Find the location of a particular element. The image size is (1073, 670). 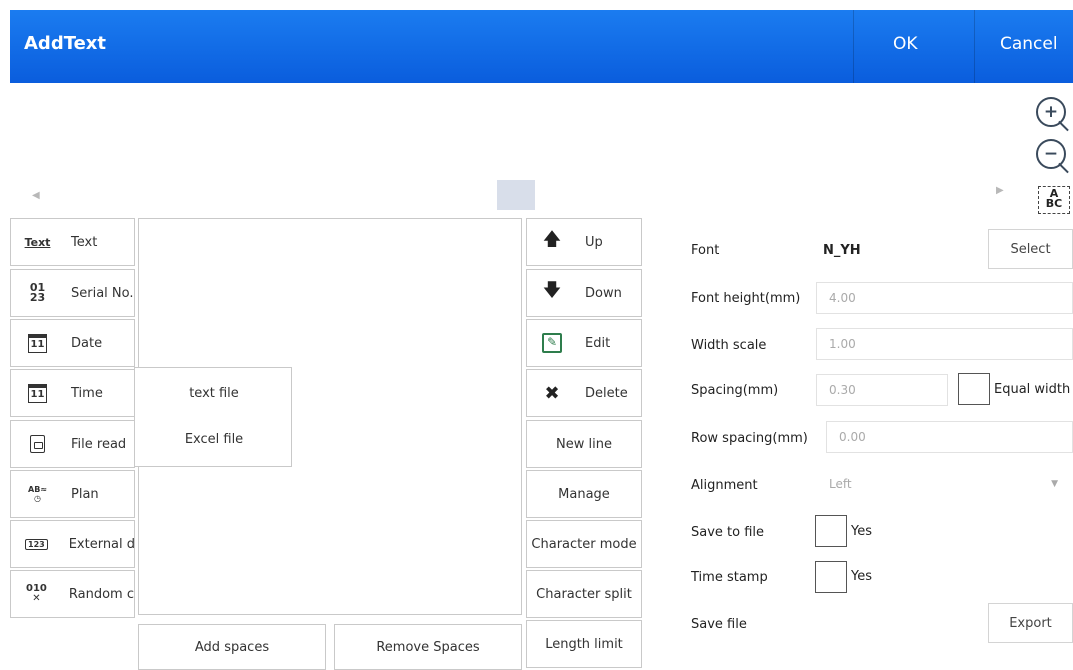

menu-item-random: 010 ✕ Random c is located at coordinates (72, 594).